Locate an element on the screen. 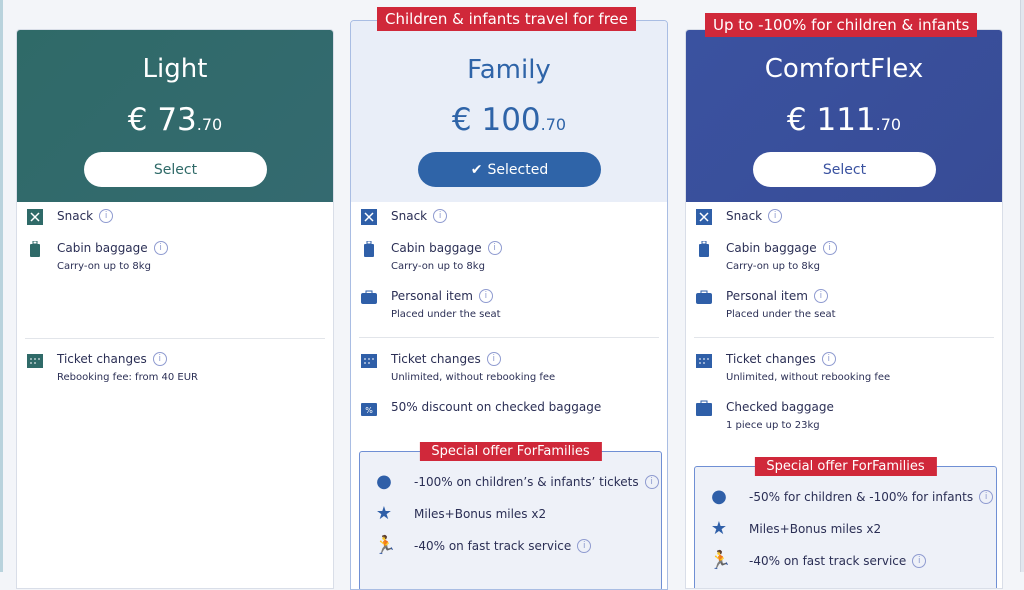 The width and height of the screenshot is (1024, 590). fare-title: Light is located at coordinates (175, 69).